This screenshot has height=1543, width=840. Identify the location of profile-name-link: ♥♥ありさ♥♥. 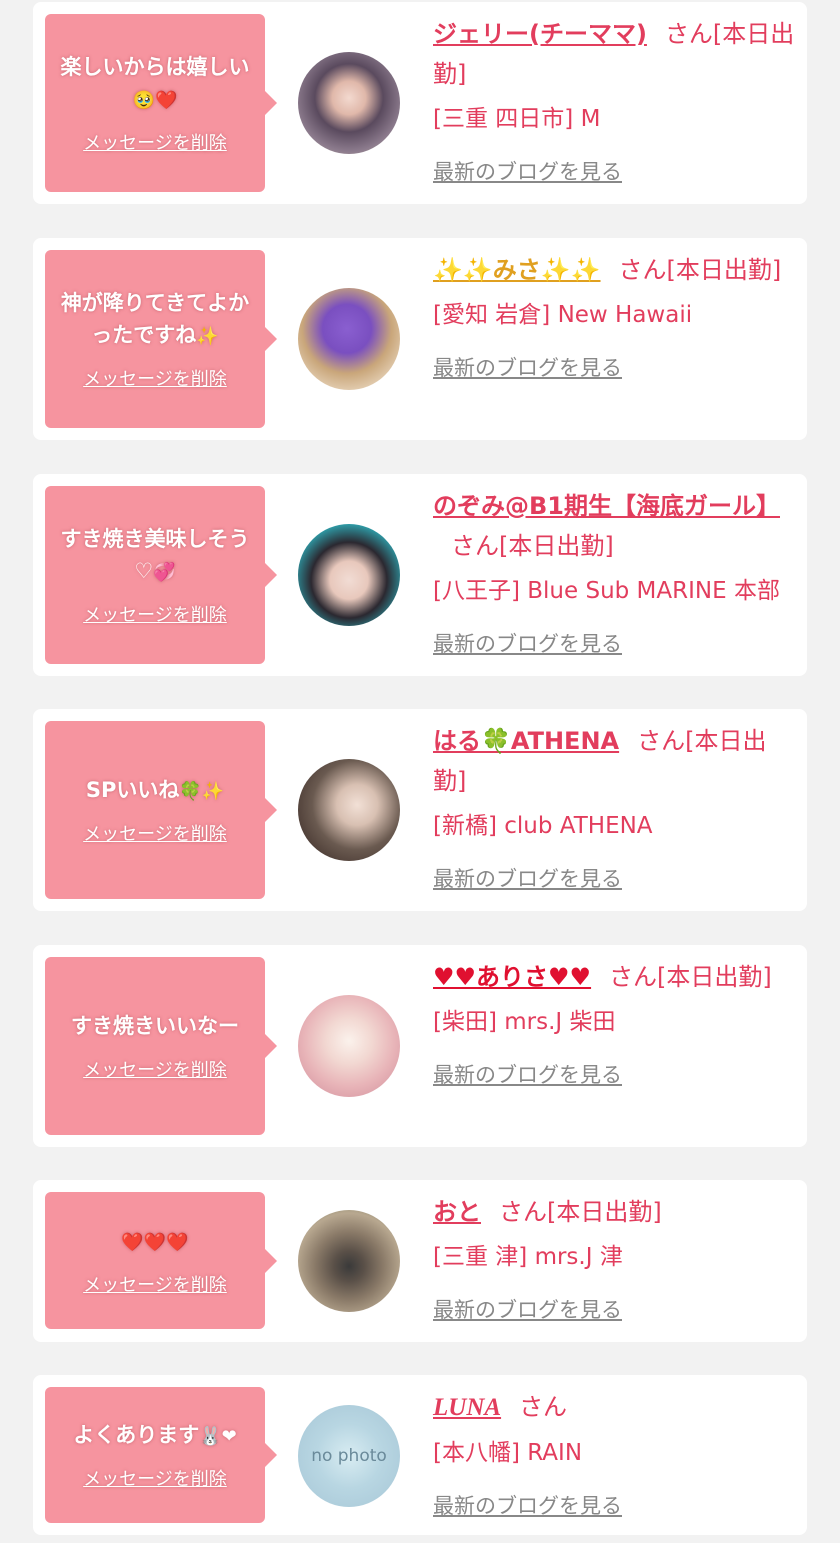
(512, 977).